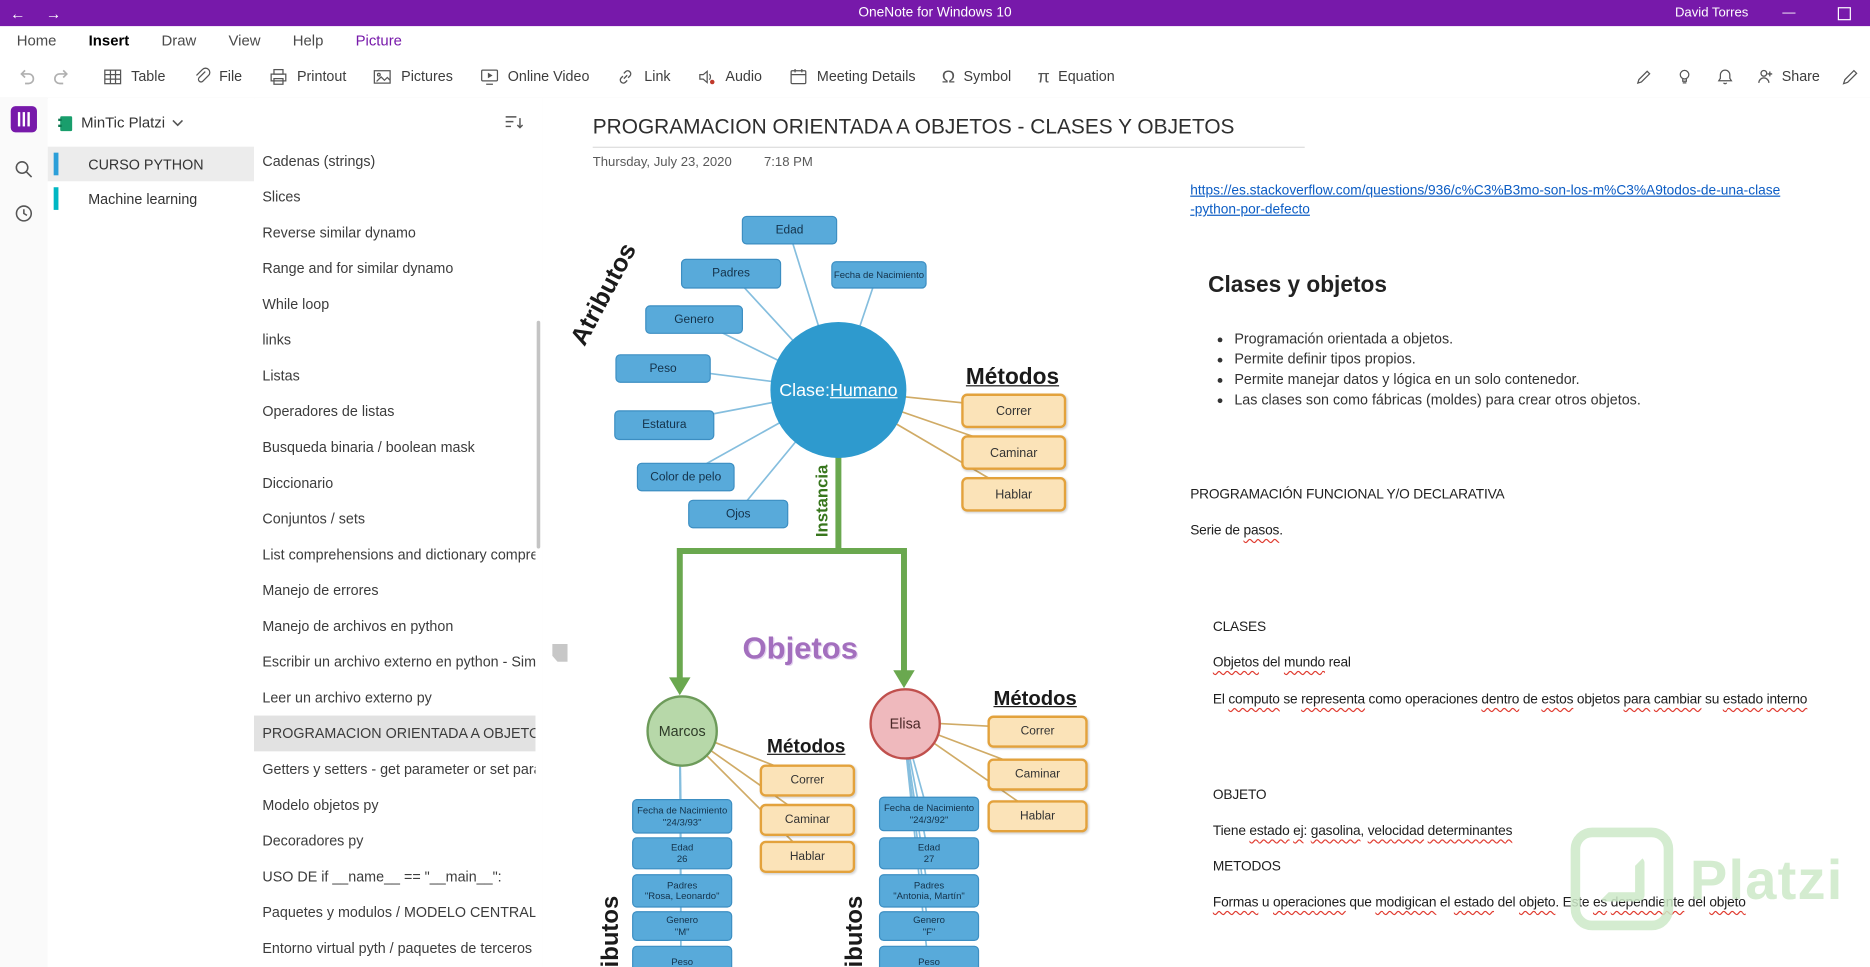 This screenshot has width=1870, height=967. I want to click on online-video-button: Online Video, so click(534, 76).